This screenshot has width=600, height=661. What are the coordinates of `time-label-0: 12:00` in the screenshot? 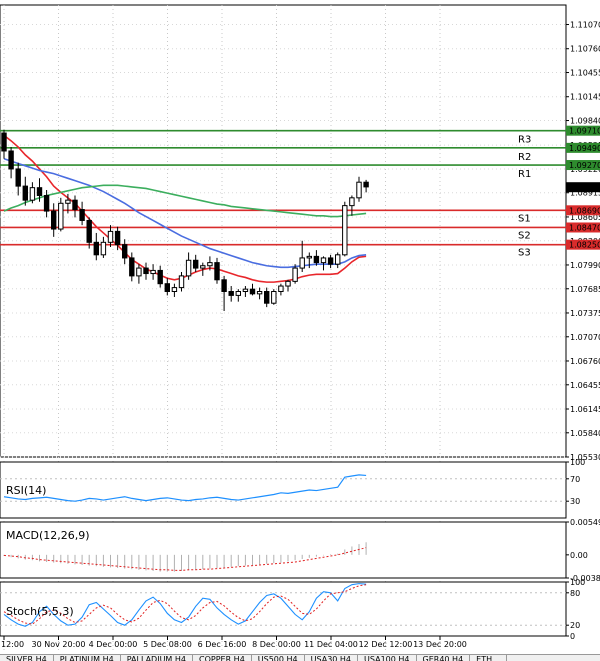 It's located at (12, 644).